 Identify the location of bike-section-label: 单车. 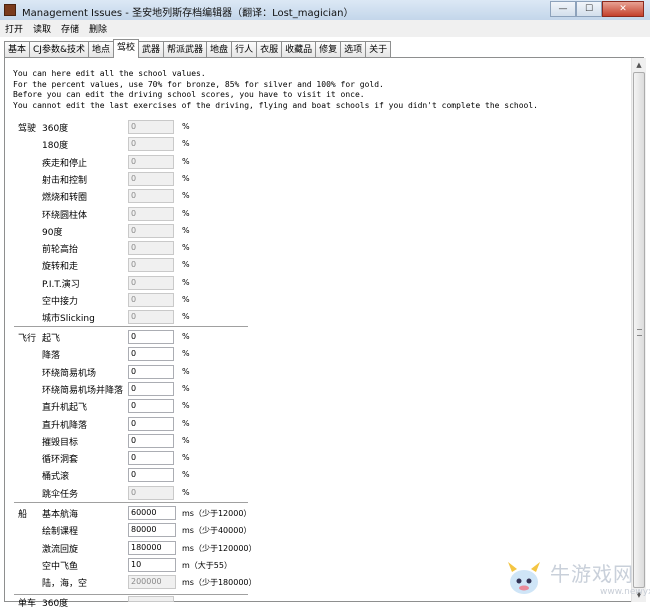
(27, 604).